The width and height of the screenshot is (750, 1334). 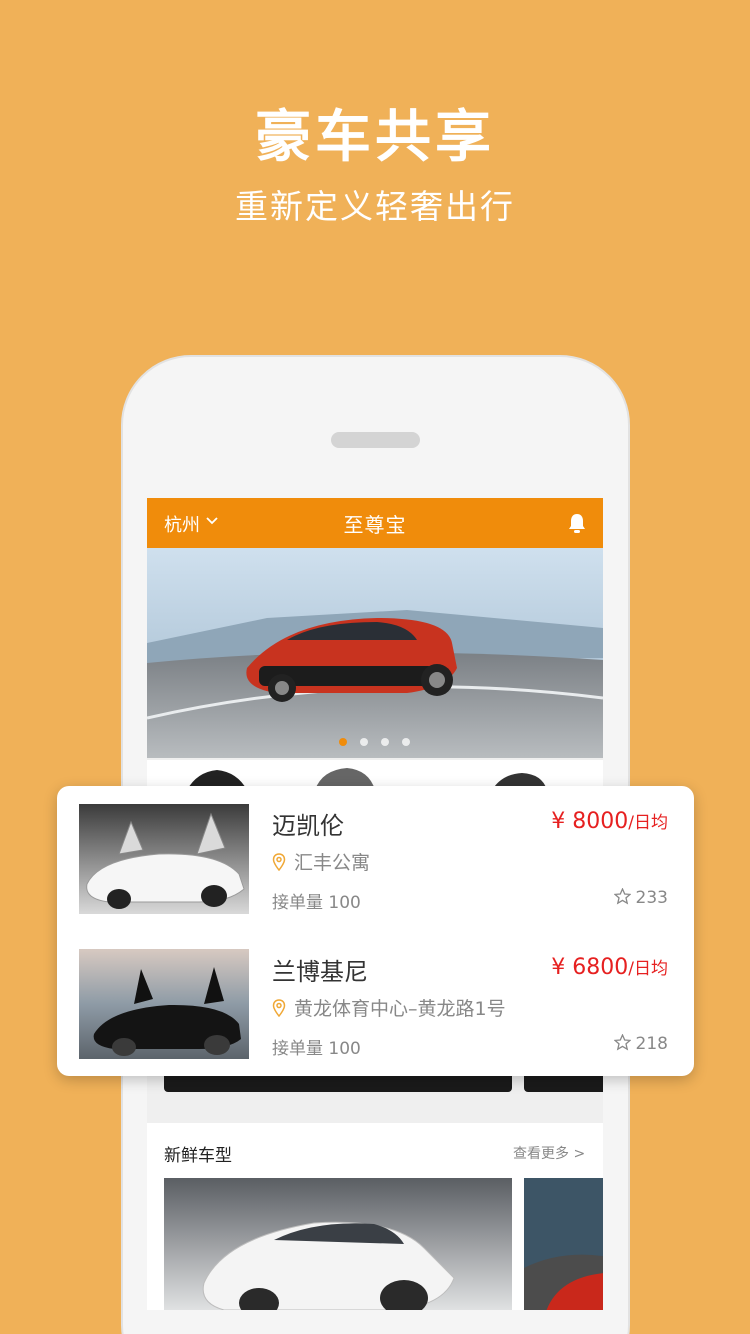 I want to click on fresh-models-section: 新鲜车型 查看更多 >, so click(x=375, y=1216).